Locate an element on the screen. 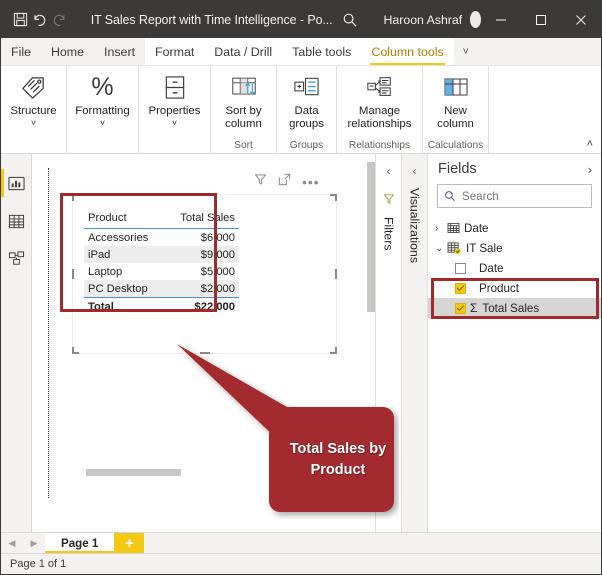  undo-icon is located at coordinates (39, 20).